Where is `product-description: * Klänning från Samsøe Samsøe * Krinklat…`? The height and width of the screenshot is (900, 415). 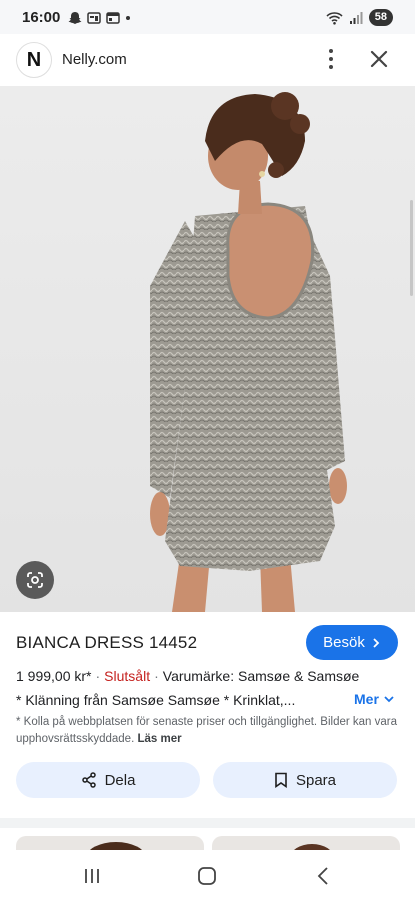 product-description: * Klänning från Samsøe Samsøe * Krinklat… is located at coordinates (156, 700).